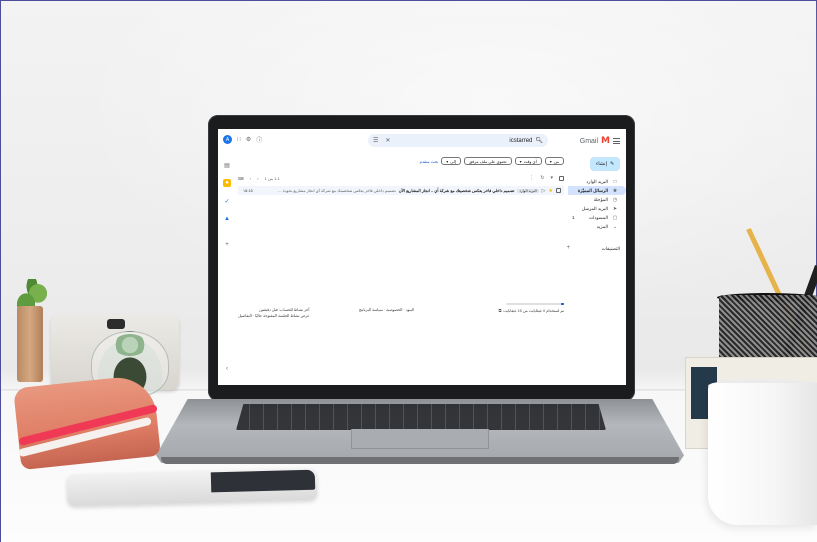 The width and height of the screenshot is (817, 542). I want to click on compose-label: إنشاء, so click(601, 164).